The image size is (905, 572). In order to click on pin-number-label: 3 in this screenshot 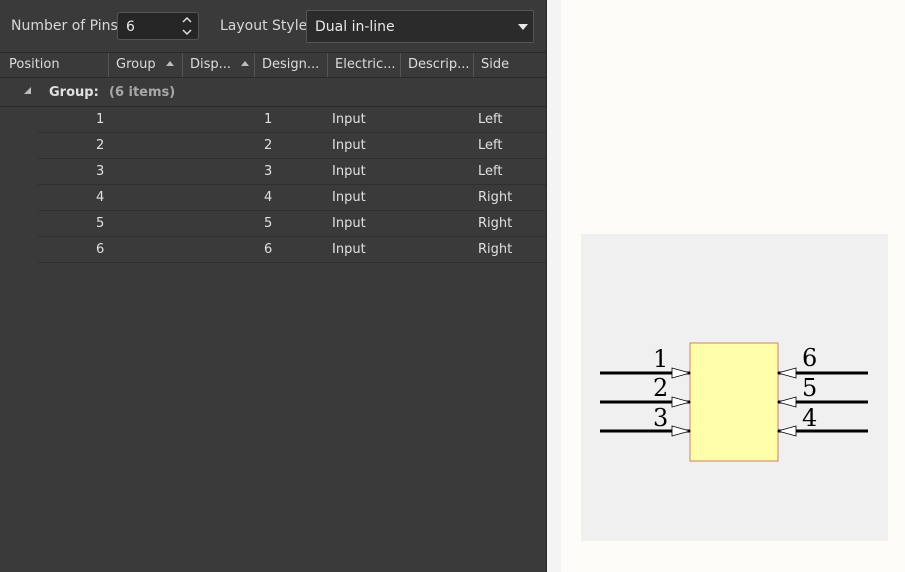, I will do `click(660, 418)`.